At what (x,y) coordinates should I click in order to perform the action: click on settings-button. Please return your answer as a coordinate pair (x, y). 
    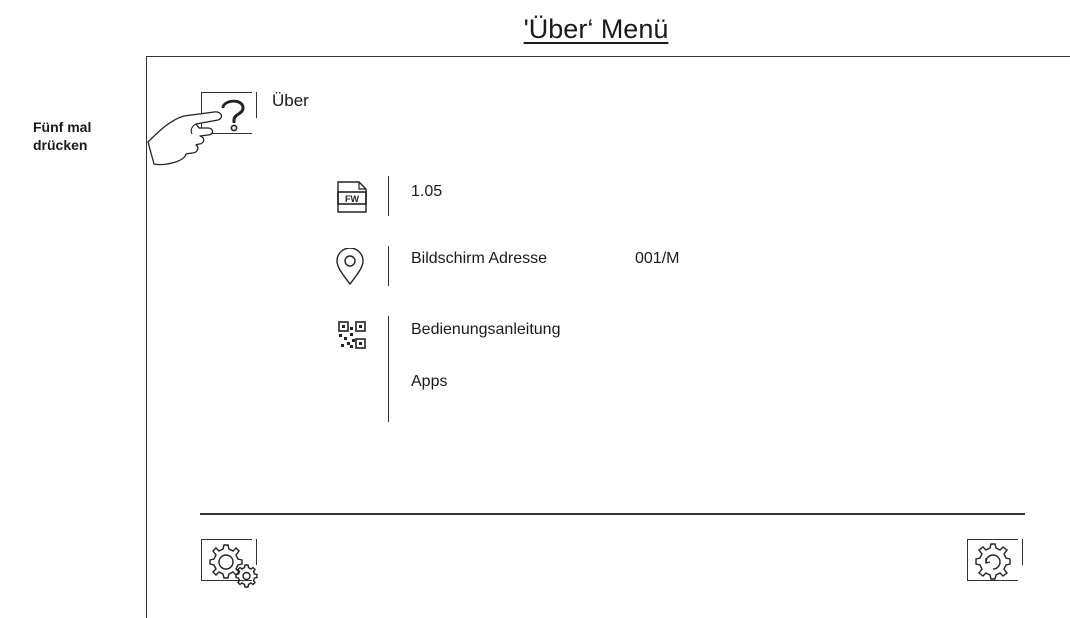
    Looking at the image, I should click on (231, 564).